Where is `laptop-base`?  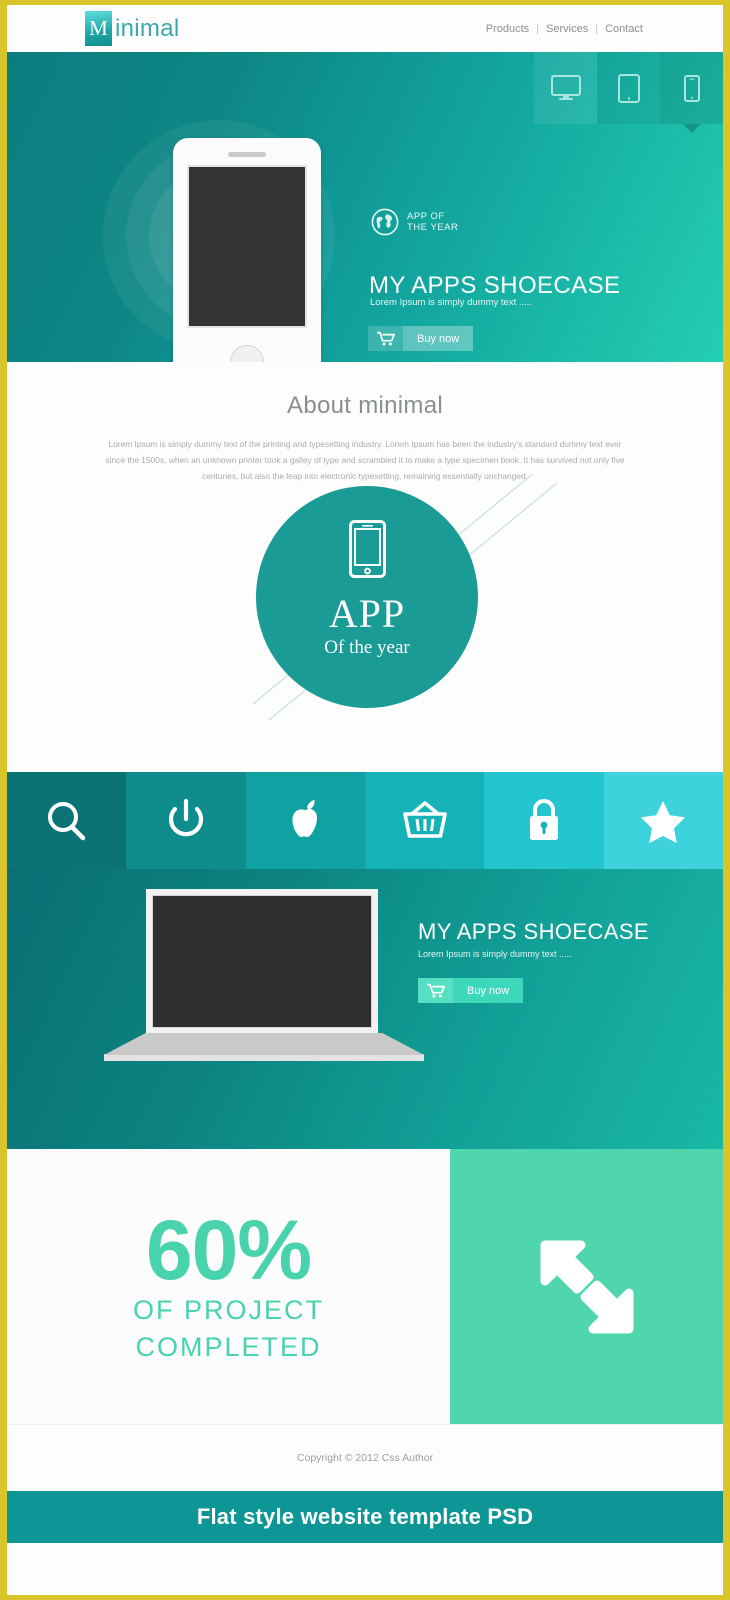
laptop-base is located at coordinates (264, 1044).